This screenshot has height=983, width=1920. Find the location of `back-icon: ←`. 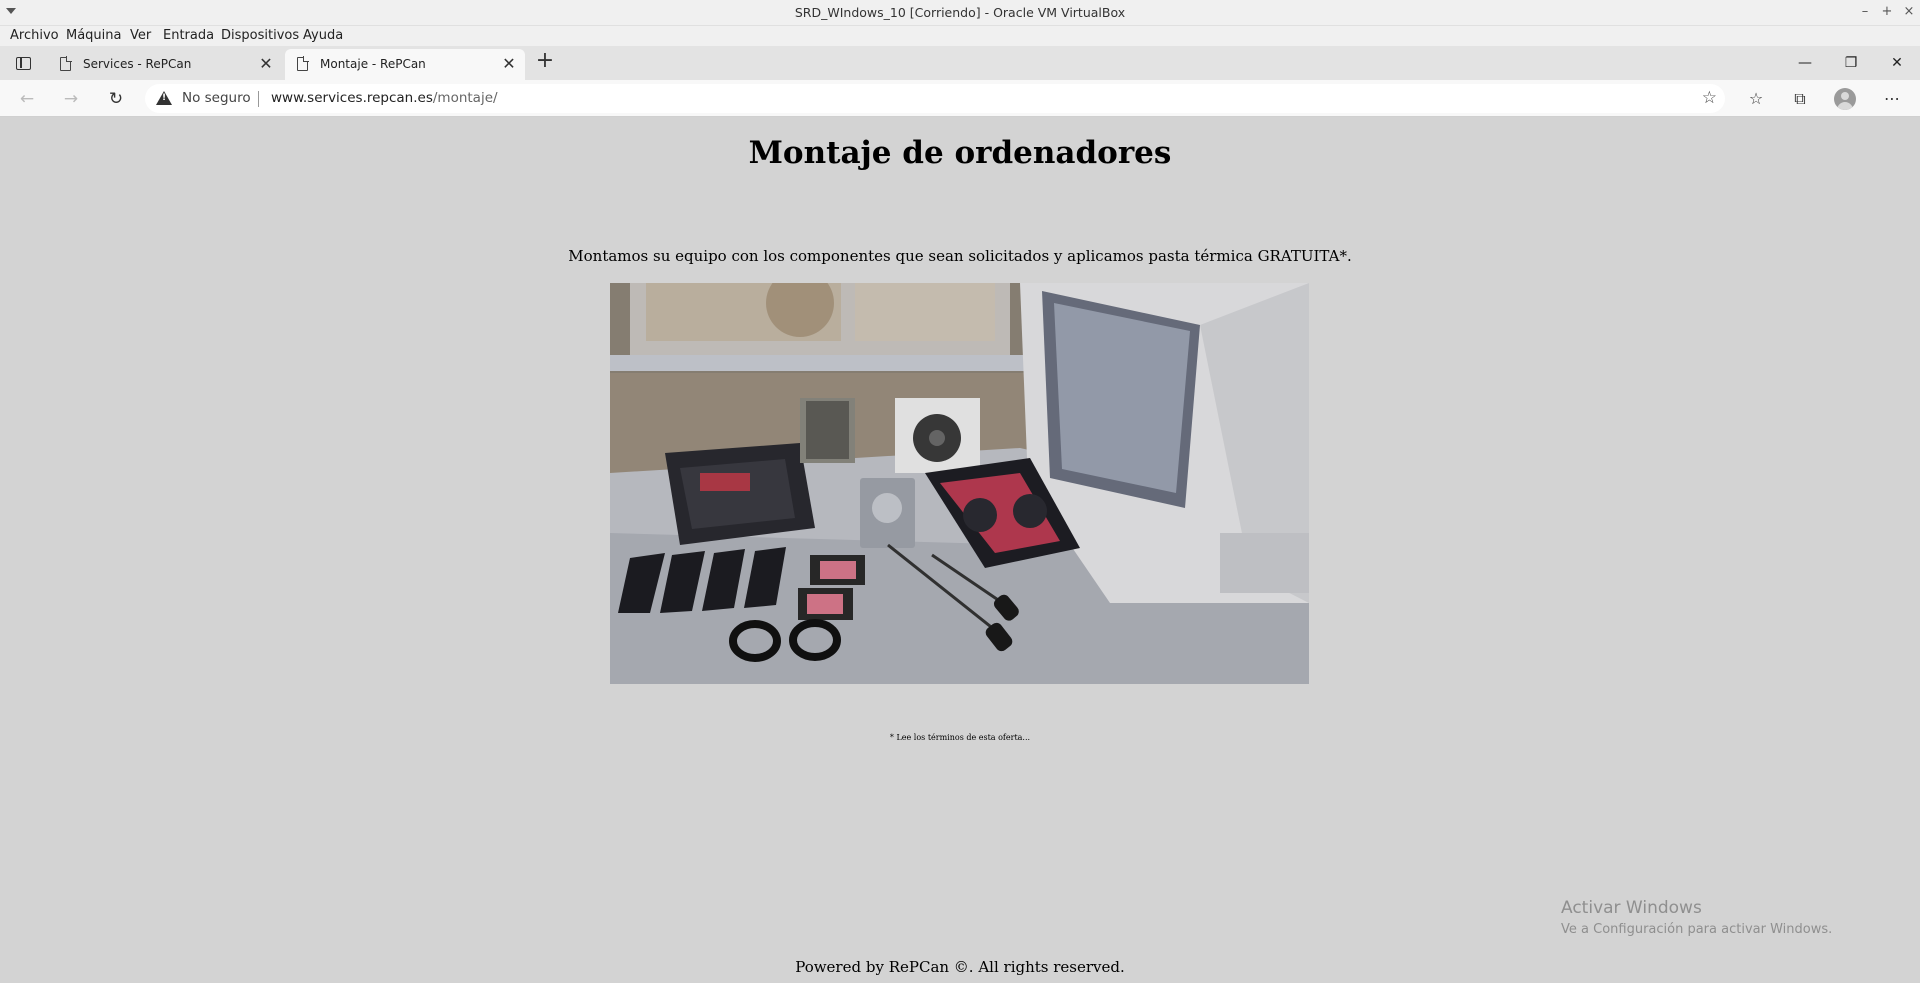

back-icon: ← is located at coordinates (27, 99).